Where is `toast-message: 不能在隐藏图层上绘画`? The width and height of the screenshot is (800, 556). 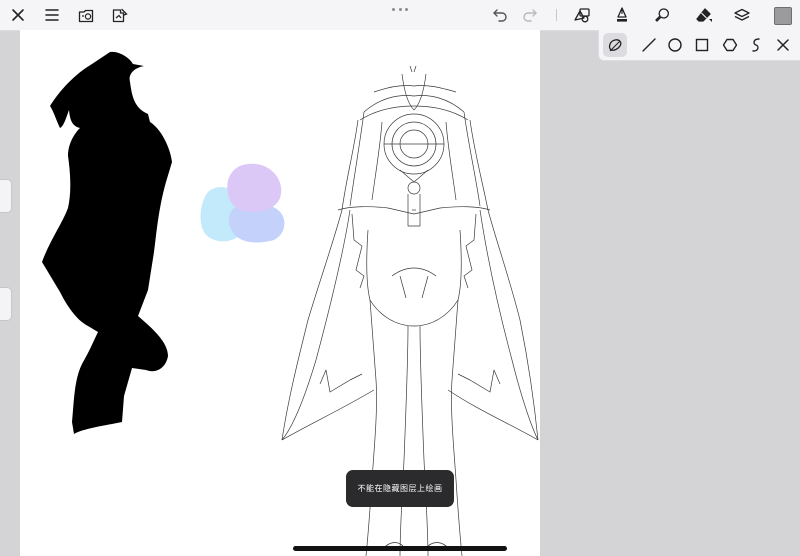
toast-message: 不能在隐藏图层上绘画 is located at coordinates (400, 488).